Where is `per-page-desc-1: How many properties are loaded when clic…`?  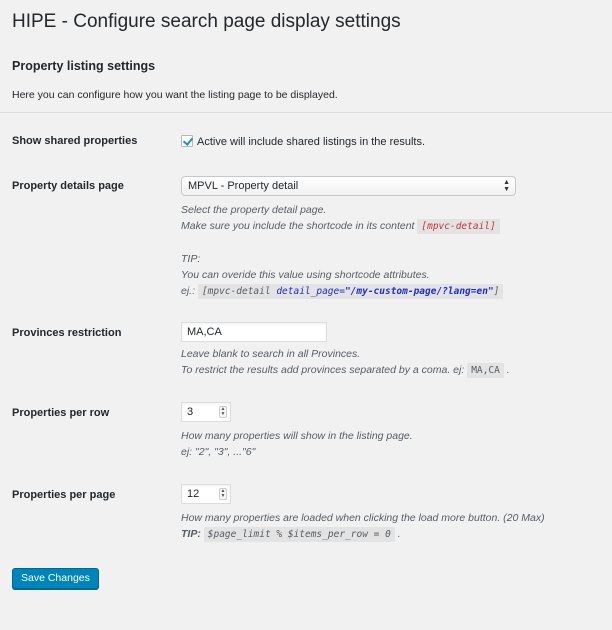
per-page-desc-1: How many properties are loaded when clic… is located at coordinates (363, 518).